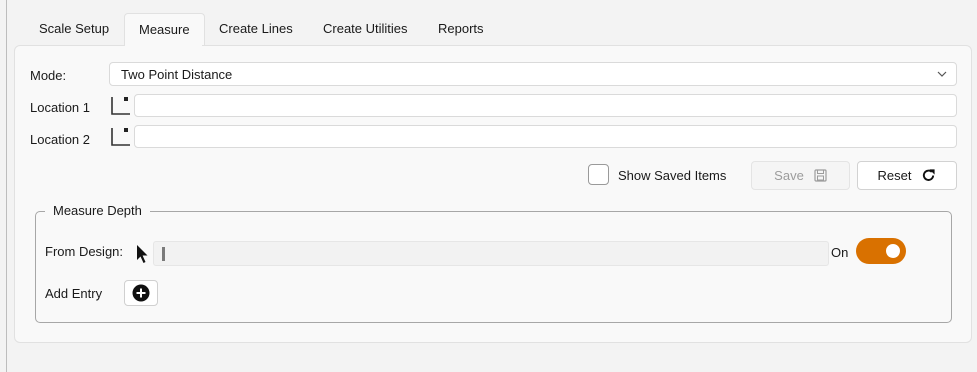  What do you see at coordinates (894, 175) in the screenshot?
I see `reset-button-label: Reset` at bounding box center [894, 175].